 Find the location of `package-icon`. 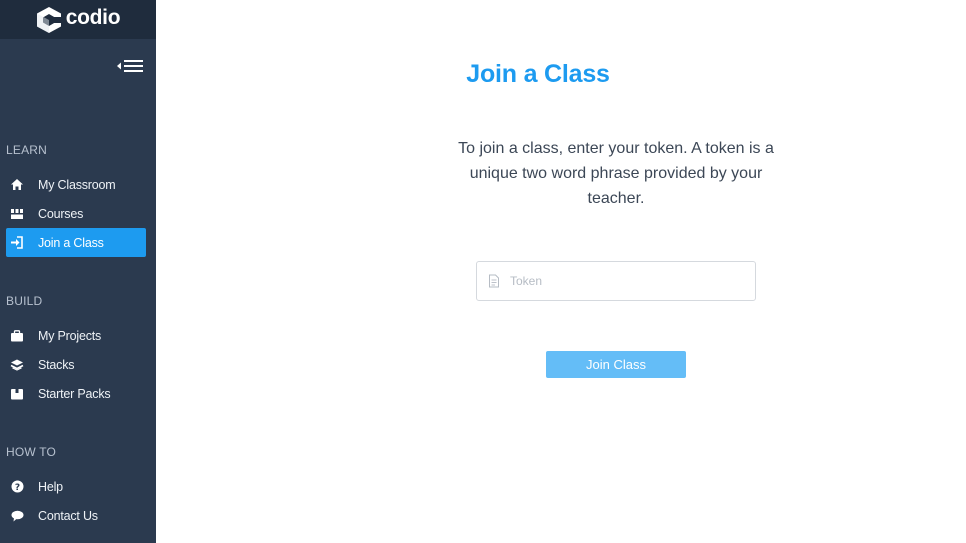

package-icon is located at coordinates (19, 394).